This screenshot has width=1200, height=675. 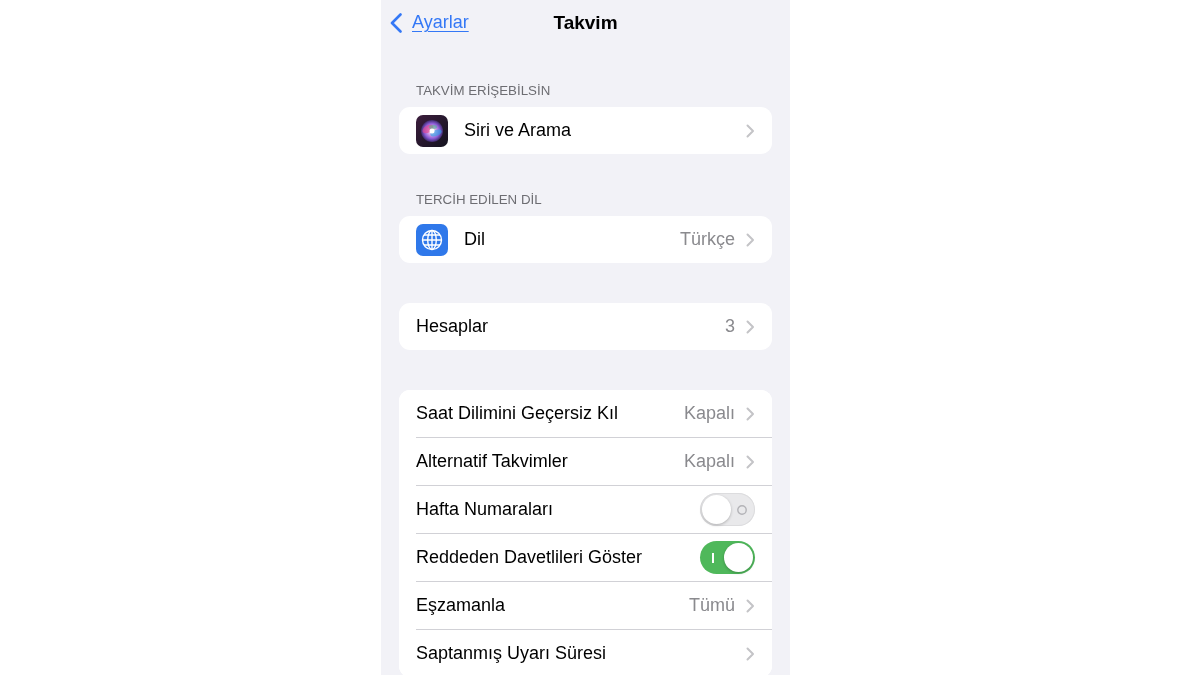 What do you see at coordinates (485, 509) in the screenshot?
I see `setting-label: Hafta Numaraları` at bounding box center [485, 509].